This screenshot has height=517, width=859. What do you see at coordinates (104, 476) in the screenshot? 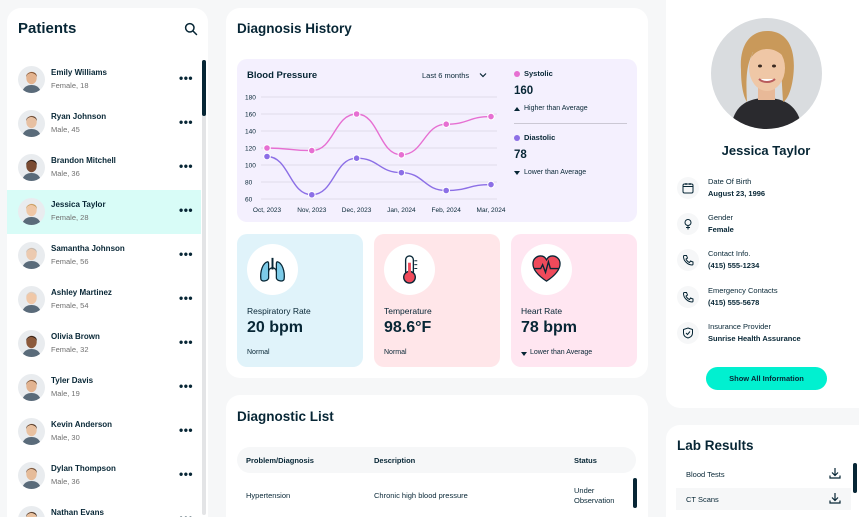
I see `patient-list-item: Dylan Thompson Male, 36 •••` at bounding box center [104, 476].